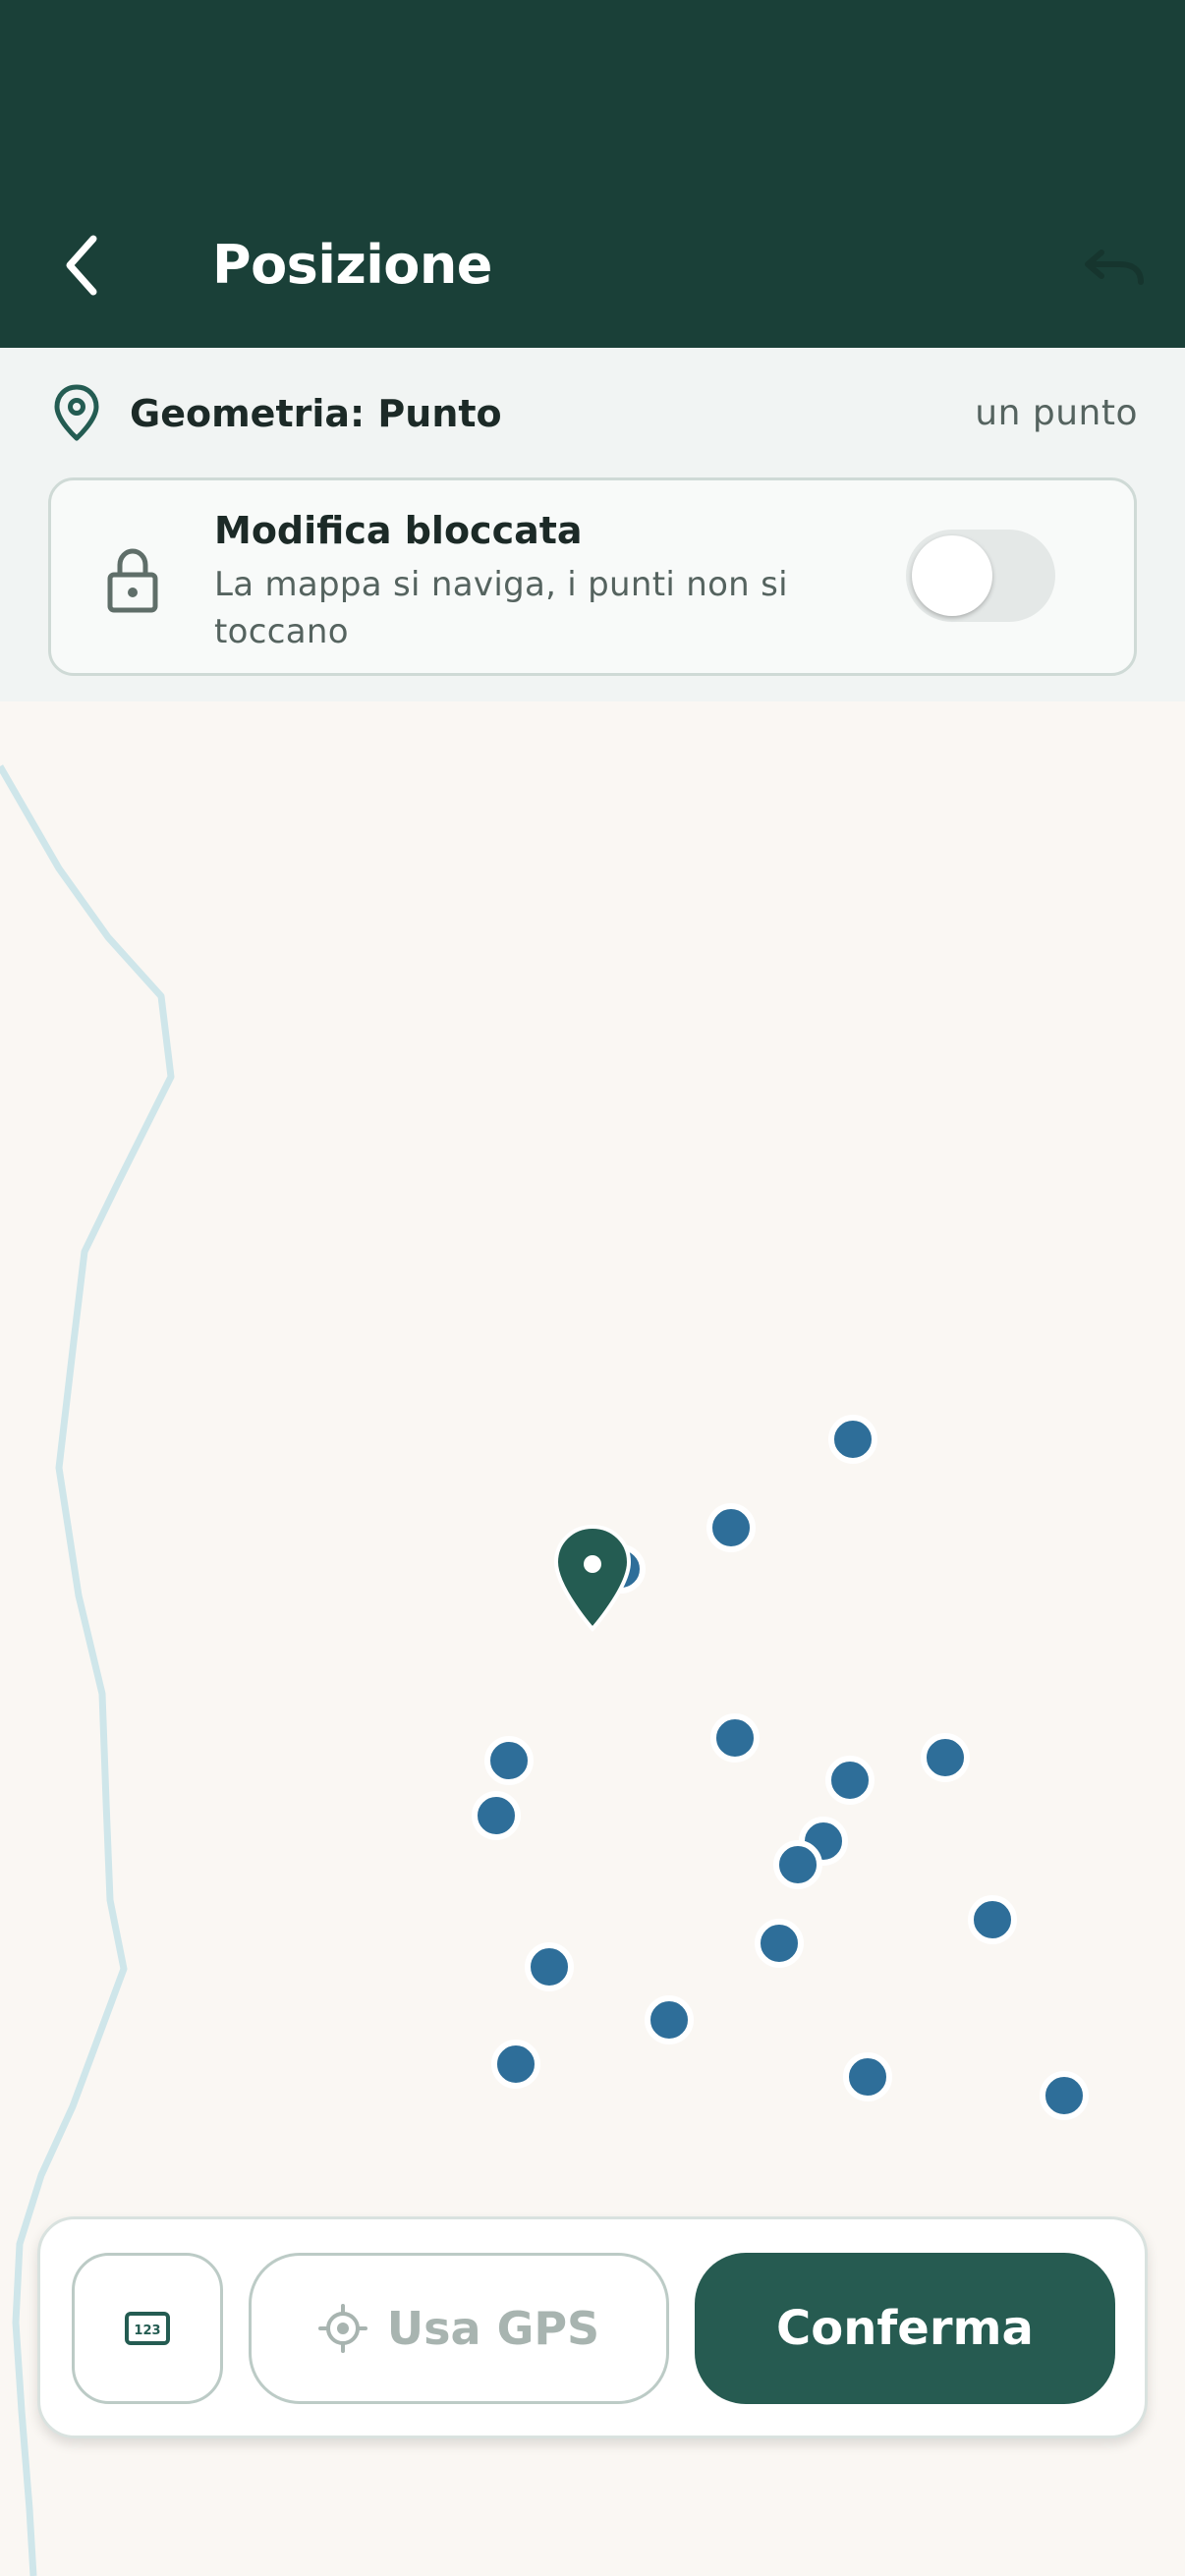 The width and height of the screenshot is (1185, 2576). What do you see at coordinates (592, 174) in the screenshot?
I see `app-header: Posizione` at bounding box center [592, 174].